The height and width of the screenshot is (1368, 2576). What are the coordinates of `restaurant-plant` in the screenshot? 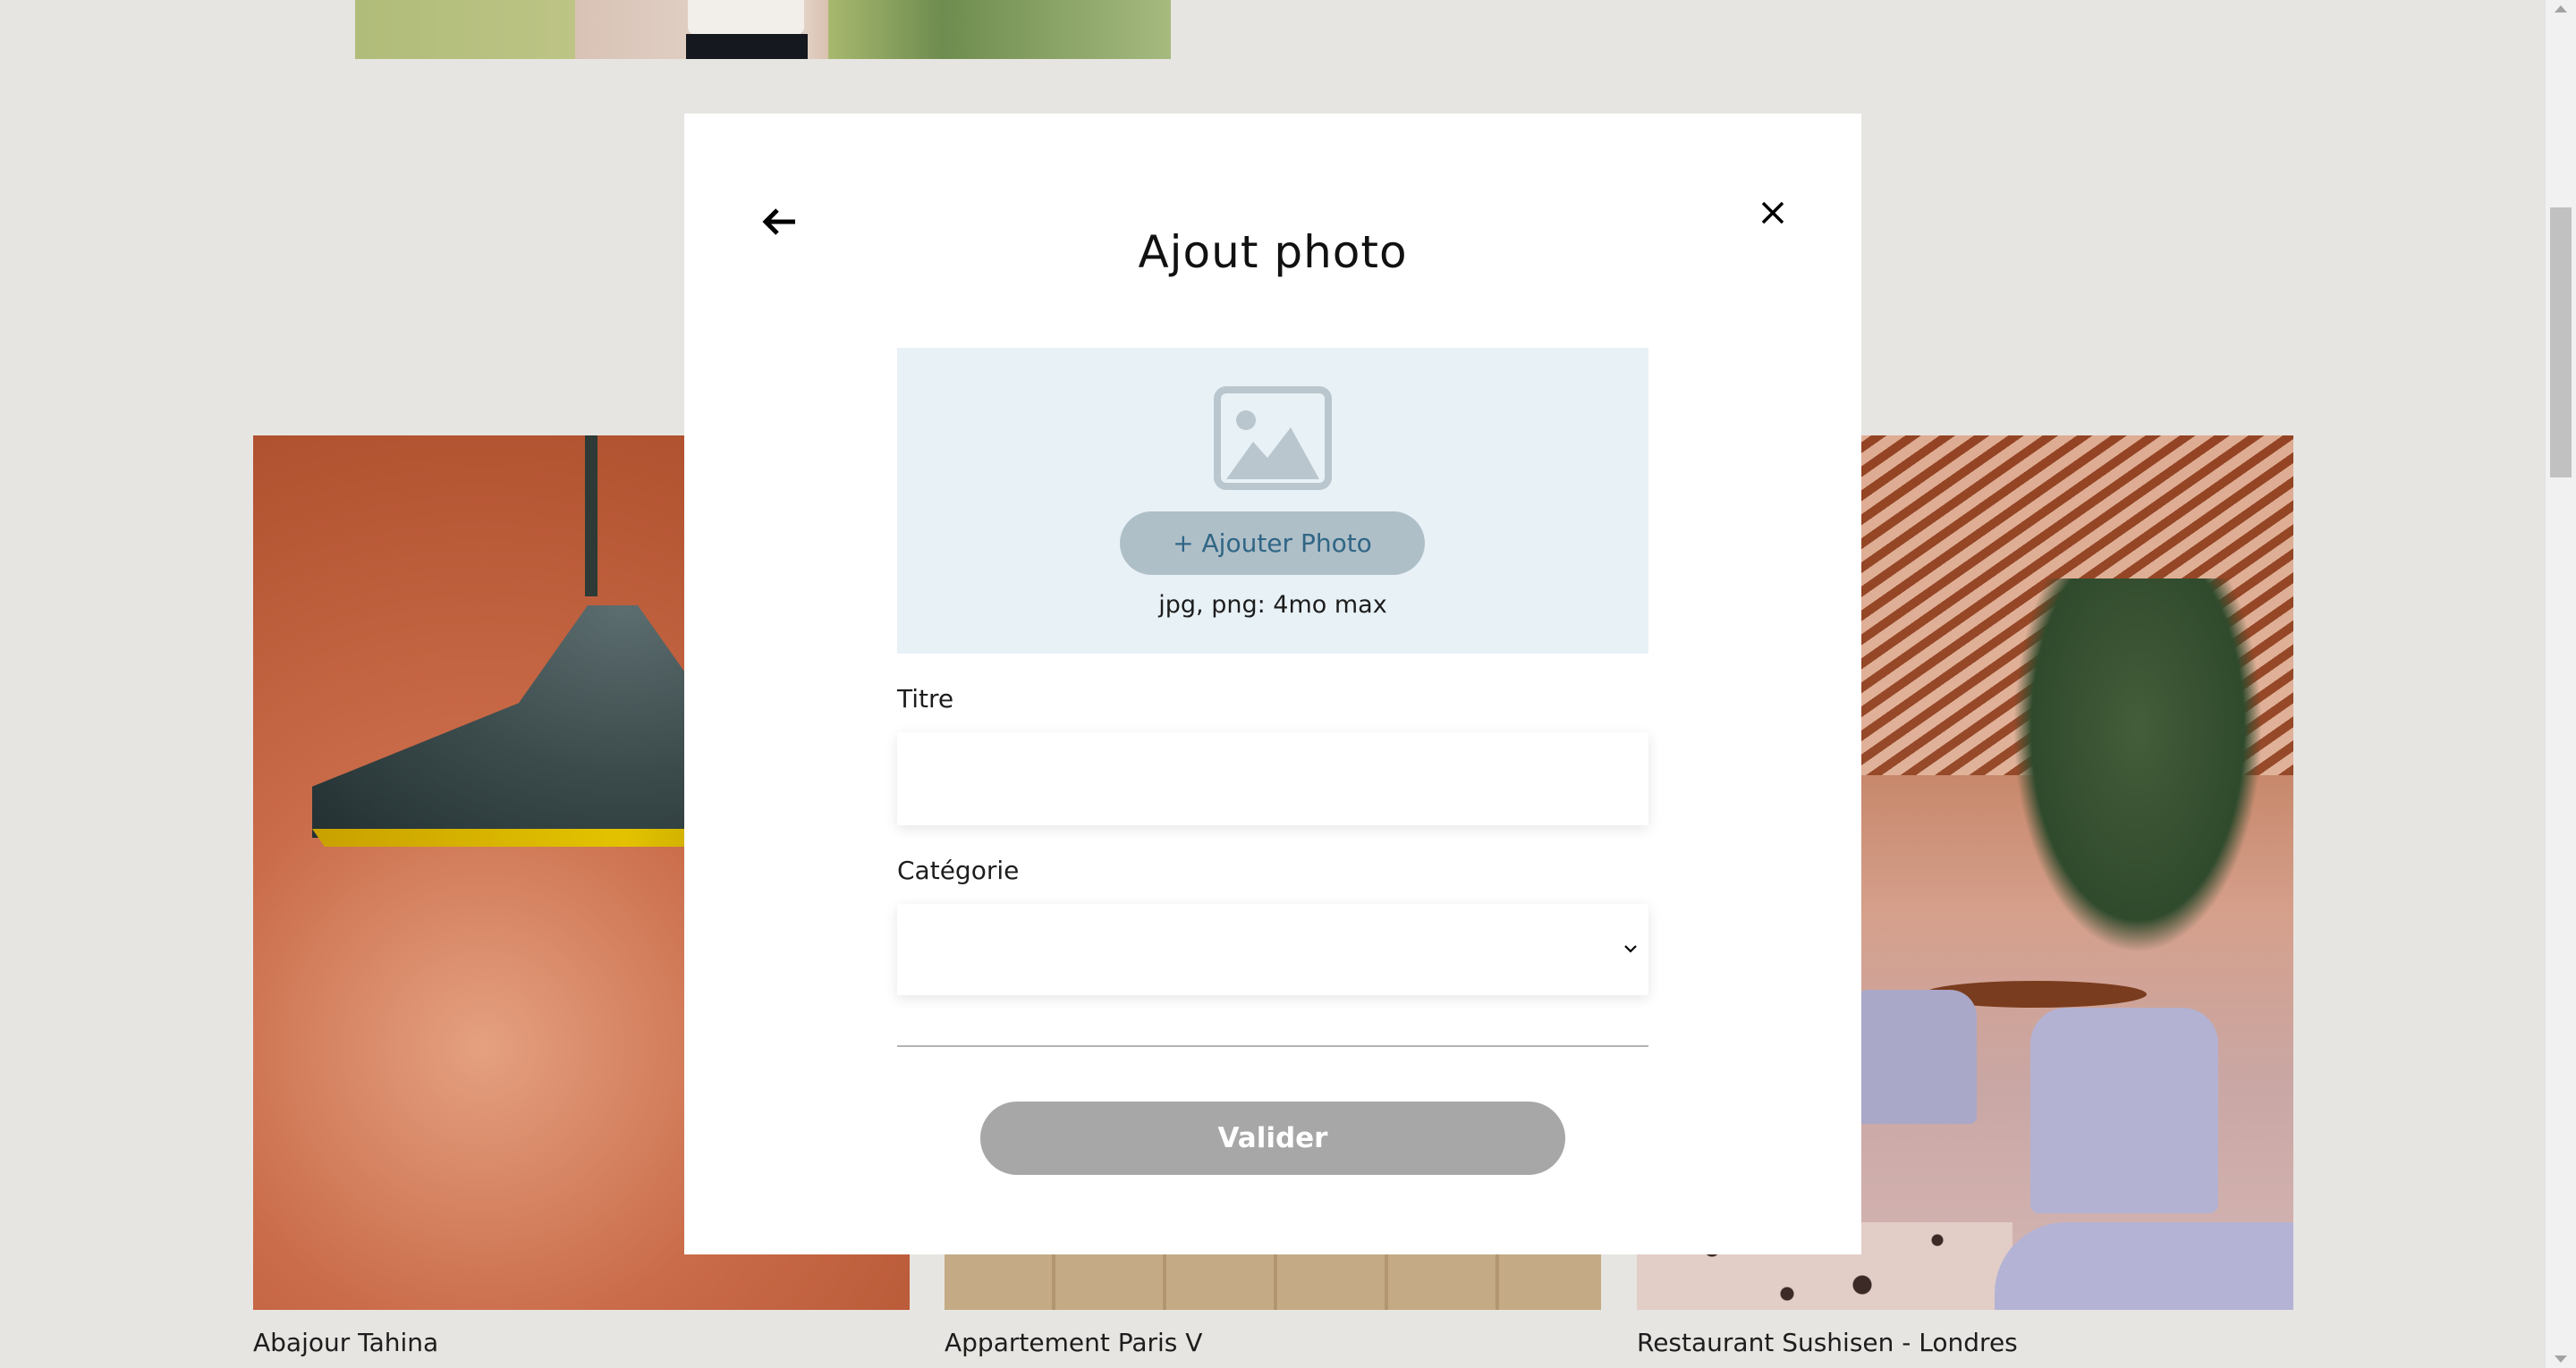 It's located at (2137, 766).